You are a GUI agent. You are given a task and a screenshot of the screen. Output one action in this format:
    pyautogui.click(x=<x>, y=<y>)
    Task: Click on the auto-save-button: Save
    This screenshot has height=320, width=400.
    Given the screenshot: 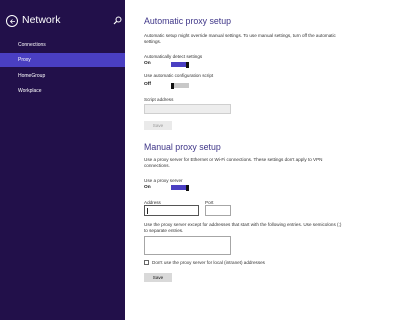 What is the action you would take?
    pyautogui.click(x=158, y=125)
    